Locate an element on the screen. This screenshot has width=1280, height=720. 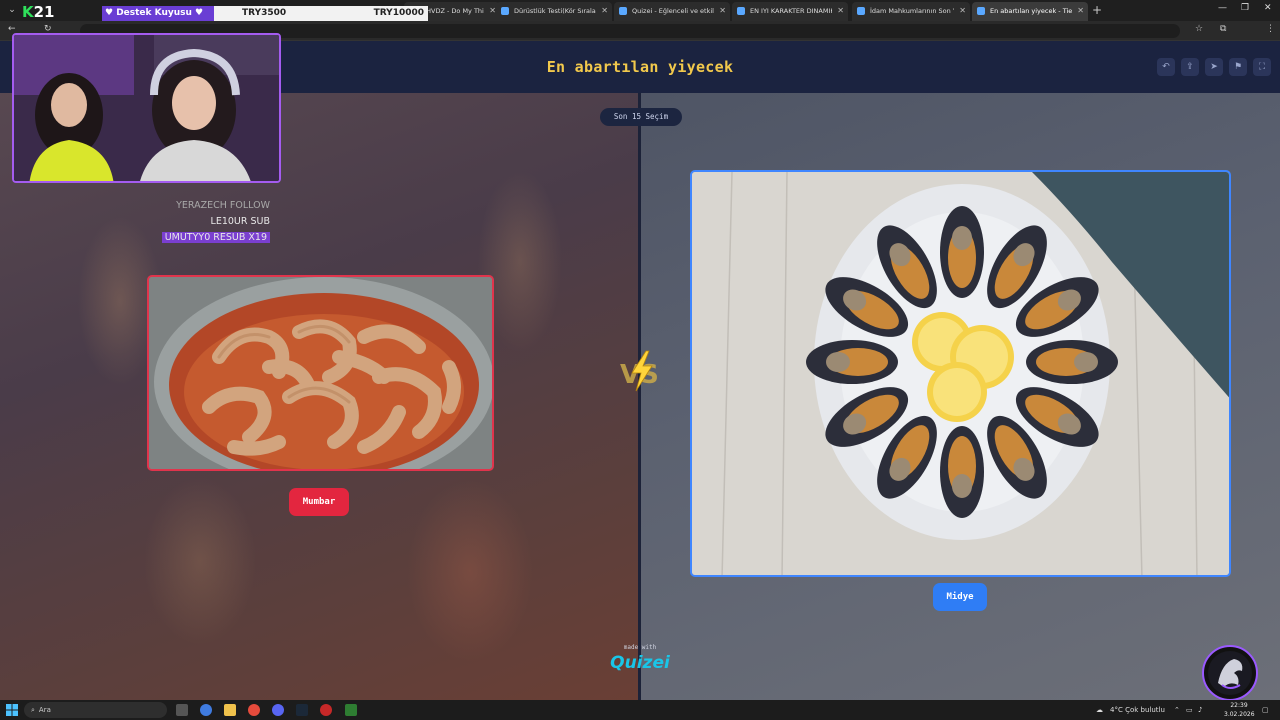
left-option-button: Mumbar is located at coordinates (319, 502).